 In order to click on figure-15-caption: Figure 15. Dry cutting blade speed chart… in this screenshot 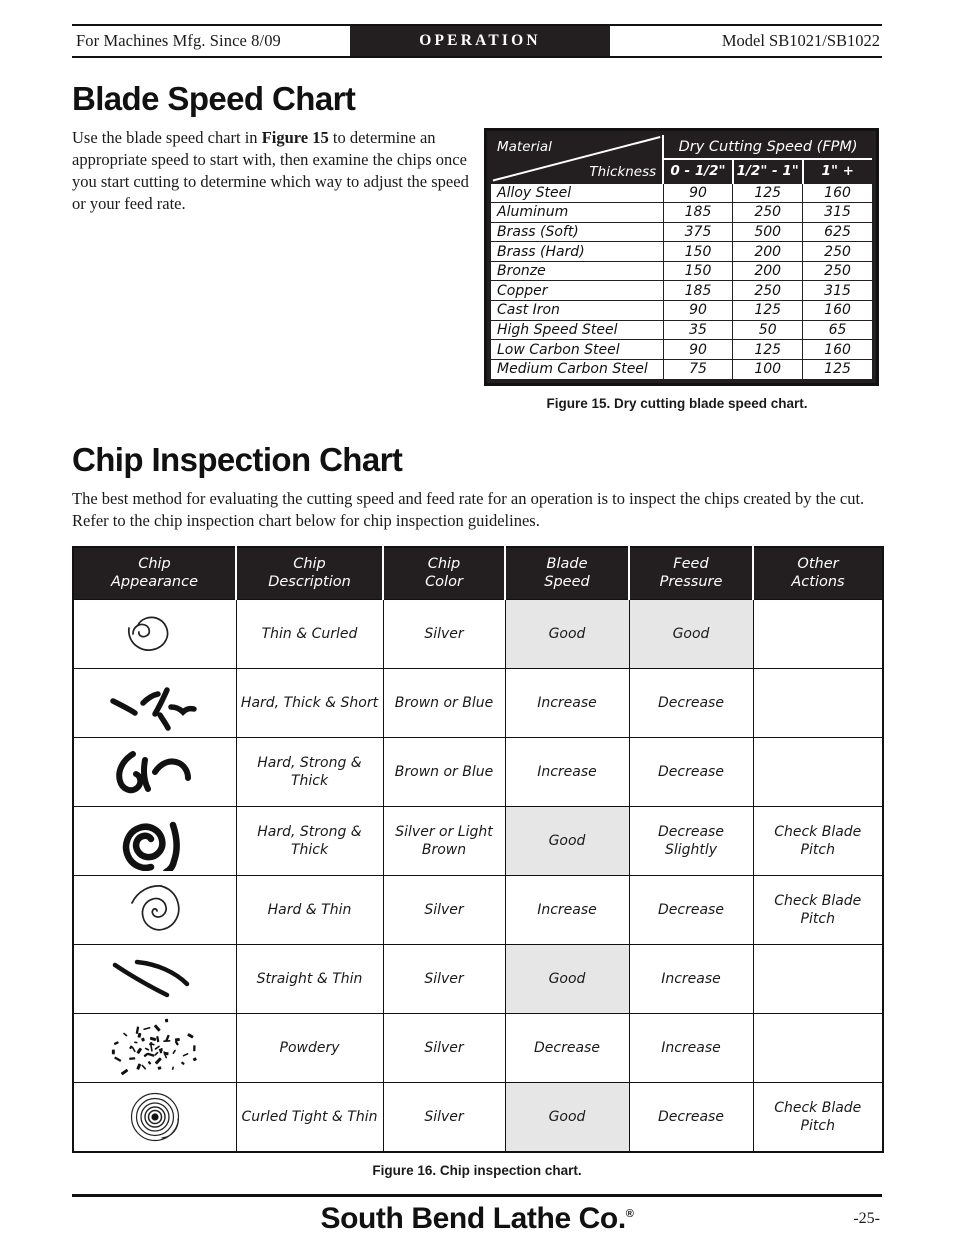, I will do `click(677, 403)`.